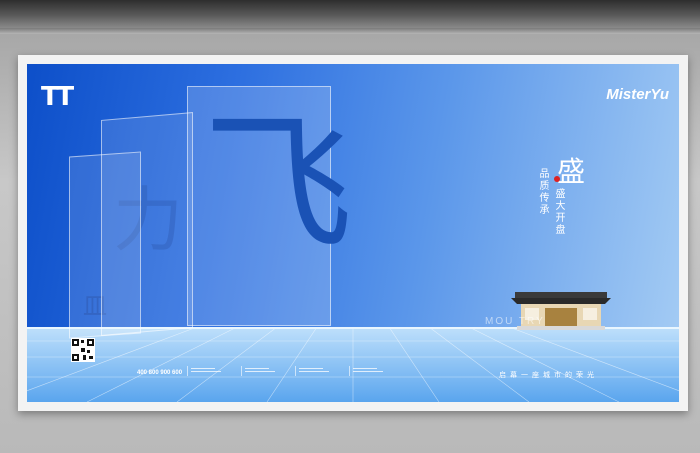  I want to click on faded-caption: MOU TRY, so click(515, 321).